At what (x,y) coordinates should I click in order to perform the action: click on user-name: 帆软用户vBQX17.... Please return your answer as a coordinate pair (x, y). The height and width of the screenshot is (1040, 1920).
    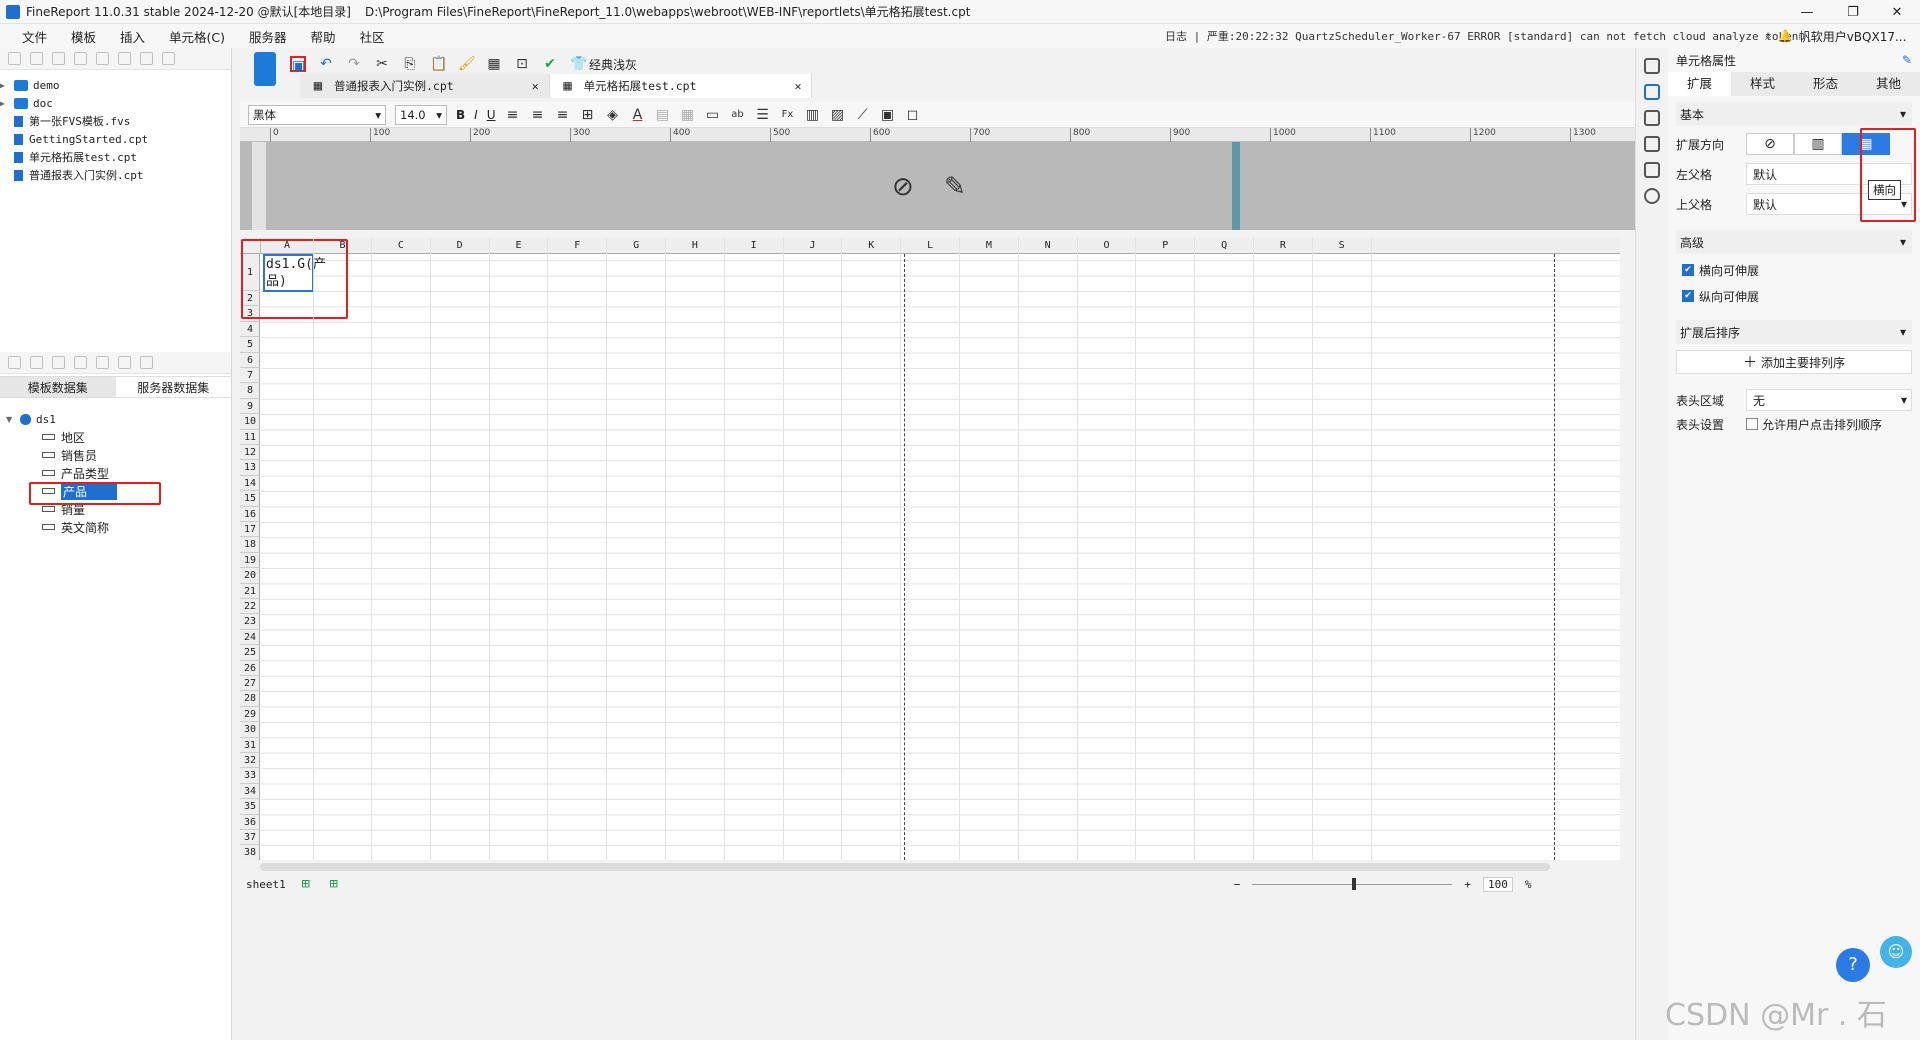
    Looking at the image, I should click on (1853, 36).